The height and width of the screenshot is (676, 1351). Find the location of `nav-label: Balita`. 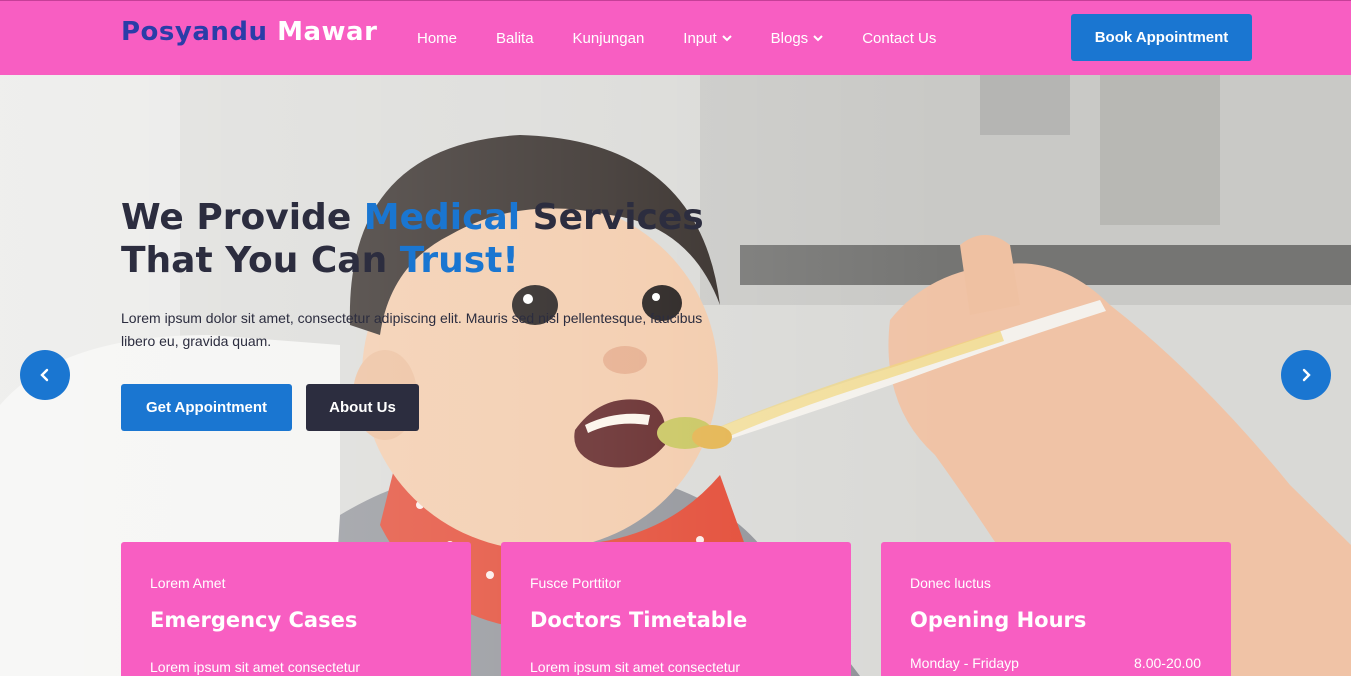

nav-label: Balita is located at coordinates (515, 38).